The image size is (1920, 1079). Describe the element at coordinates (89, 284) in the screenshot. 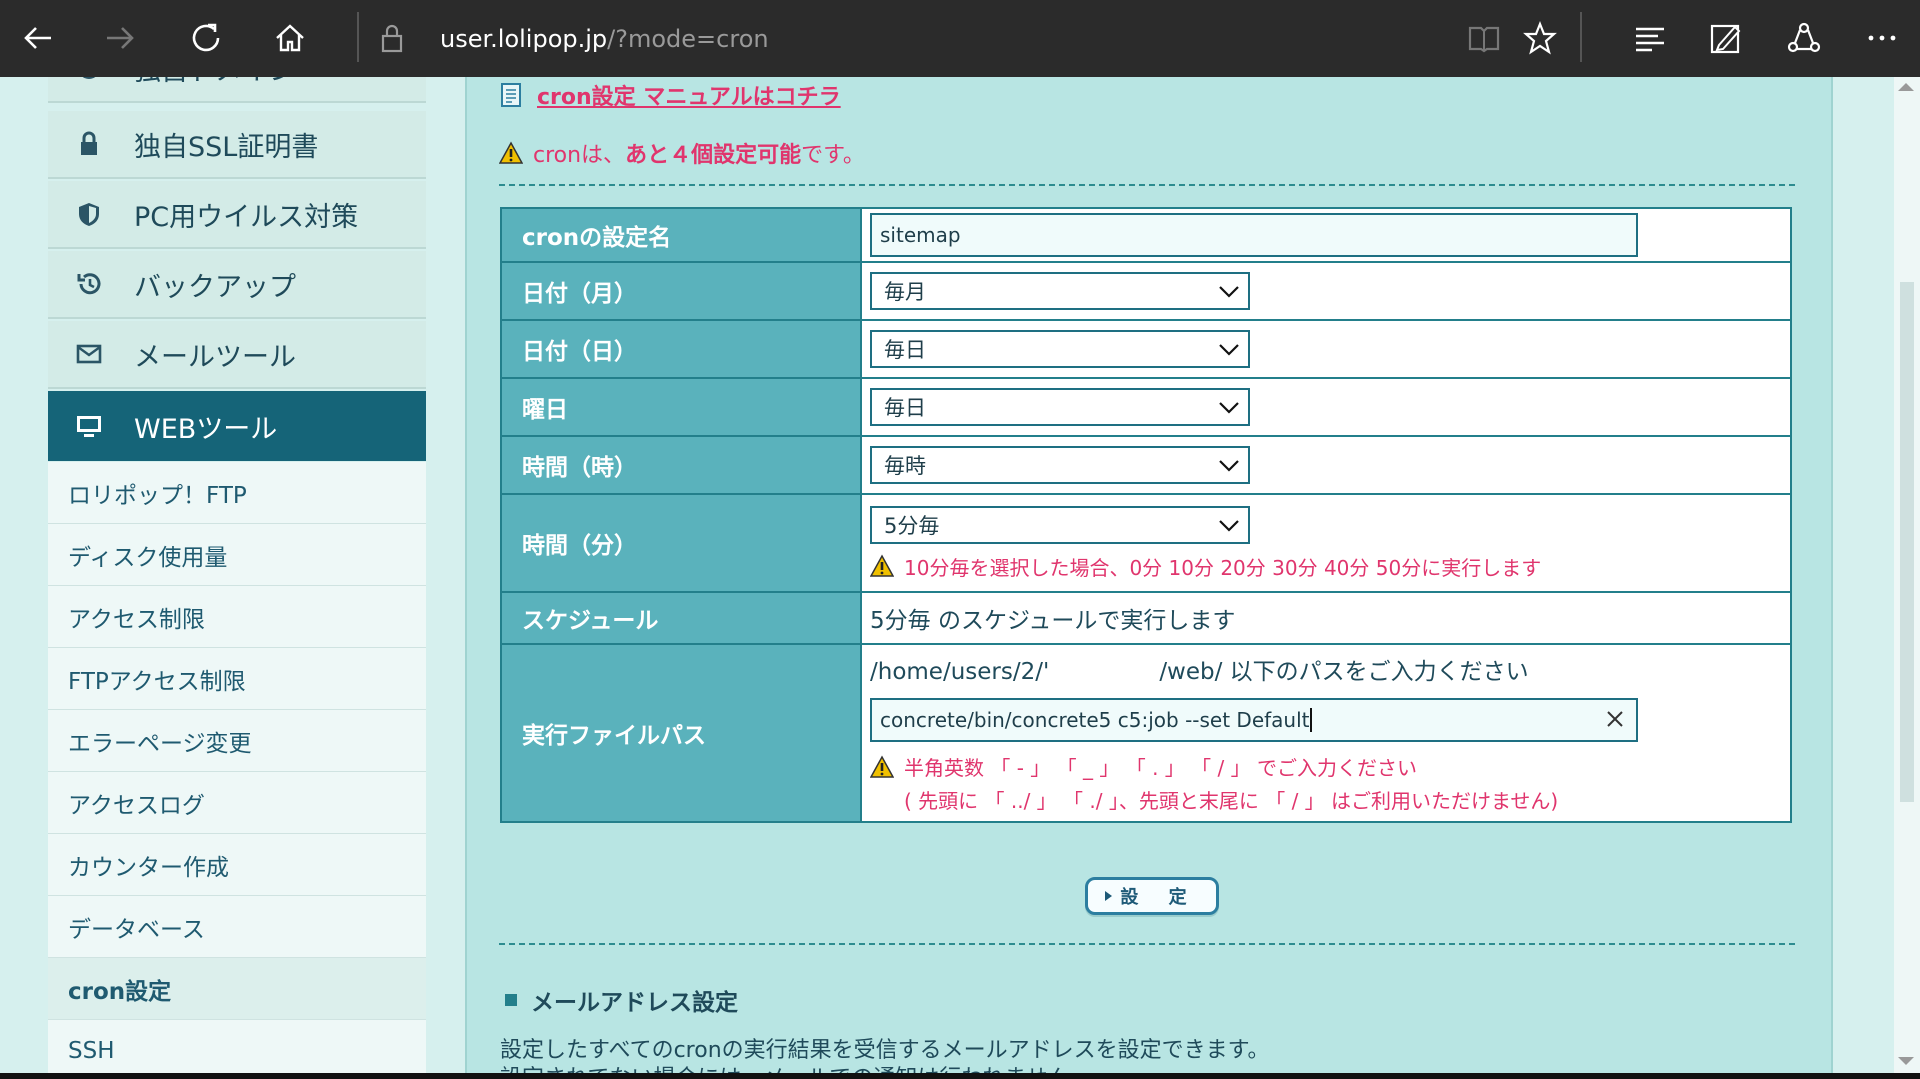

I see `history-icon` at that location.